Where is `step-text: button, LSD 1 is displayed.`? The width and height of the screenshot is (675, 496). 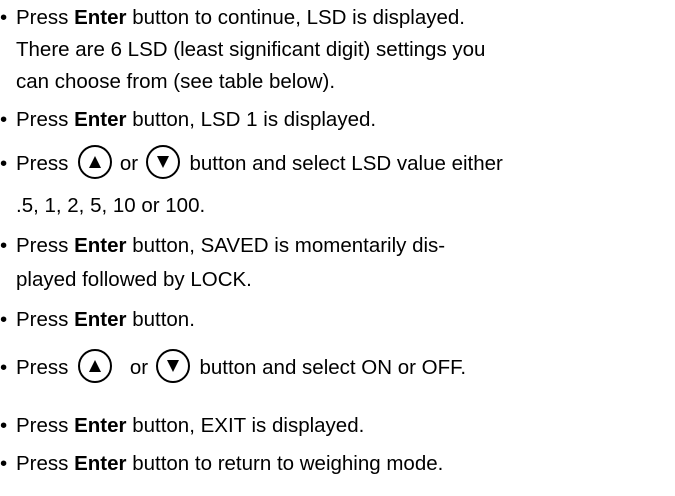
step-text: button, LSD 1 is displayed. is located at coordinates (251, 119).